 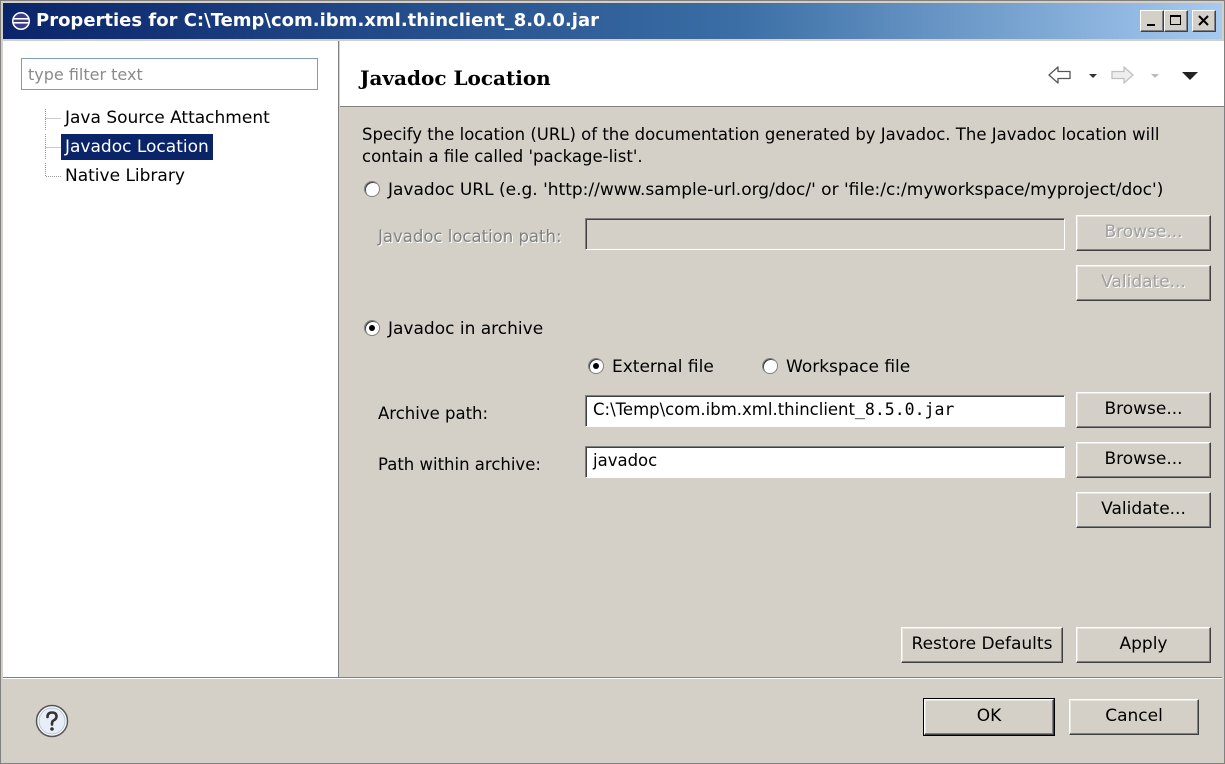 I want to click on cancel-button: Cancel, so click(x=1134, y=717).